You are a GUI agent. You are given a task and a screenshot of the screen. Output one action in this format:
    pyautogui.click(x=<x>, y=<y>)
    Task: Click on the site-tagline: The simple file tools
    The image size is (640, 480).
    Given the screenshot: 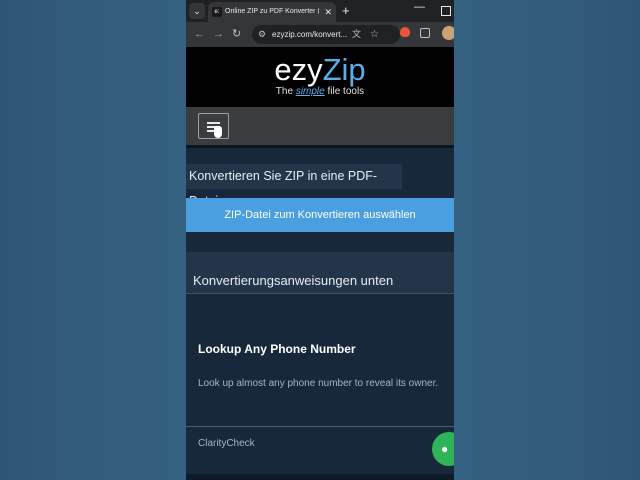 What is the action you would take?
    pyautogui.click(x=320, y=91)
    